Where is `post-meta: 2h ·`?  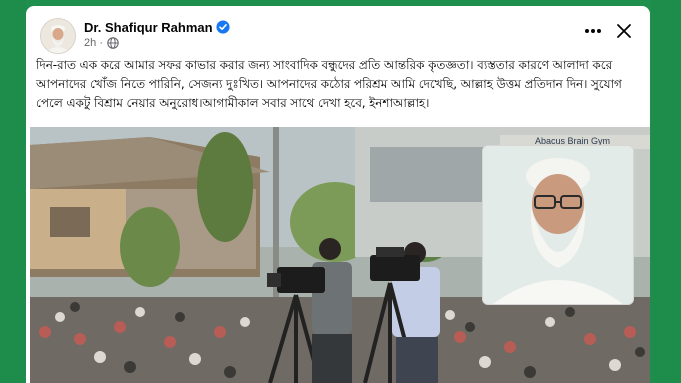 post-meta: 2h · is located at coordinates (93, 43).